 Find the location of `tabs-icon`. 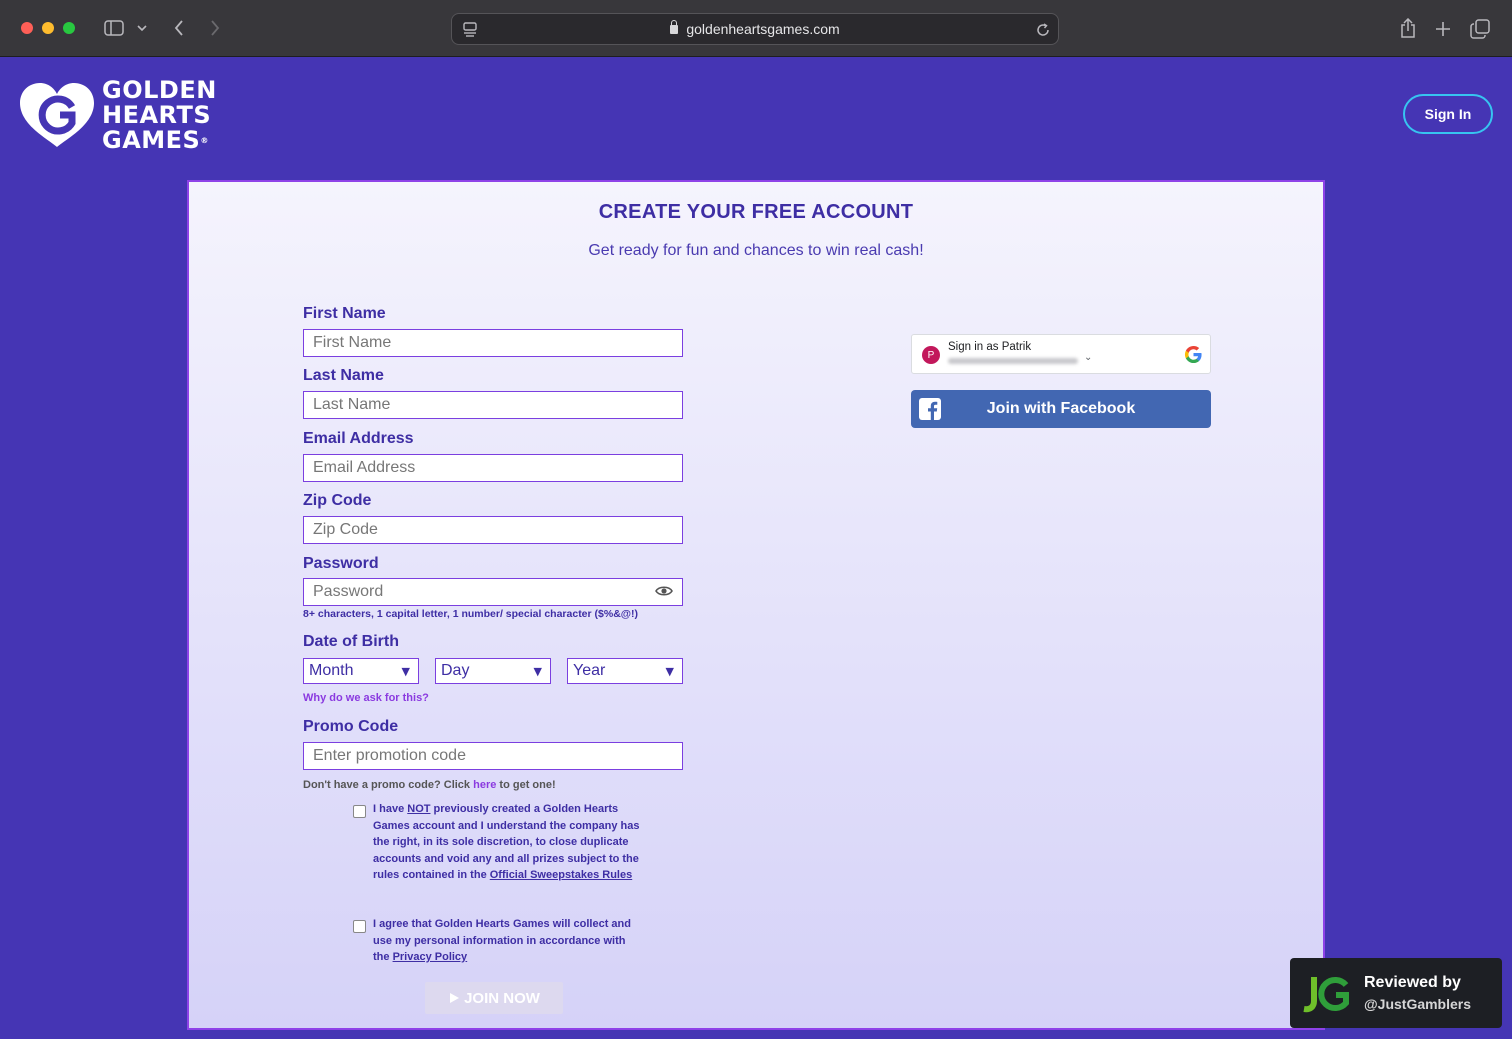

tabs-icon is located at coordinates (1480, 29).